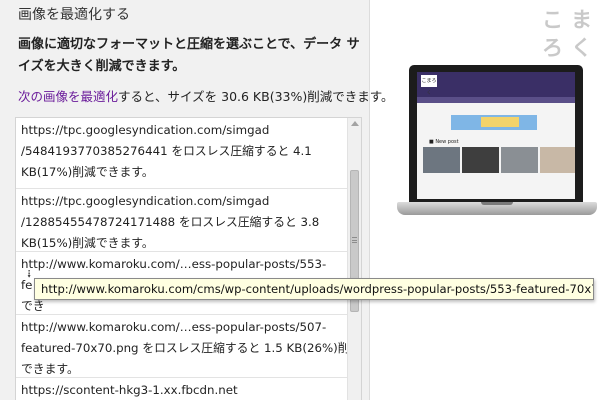  Describe the element at coordinates (567, 34) in the screenshot. I see `brand-logo: こ ま ろ く` at that location.